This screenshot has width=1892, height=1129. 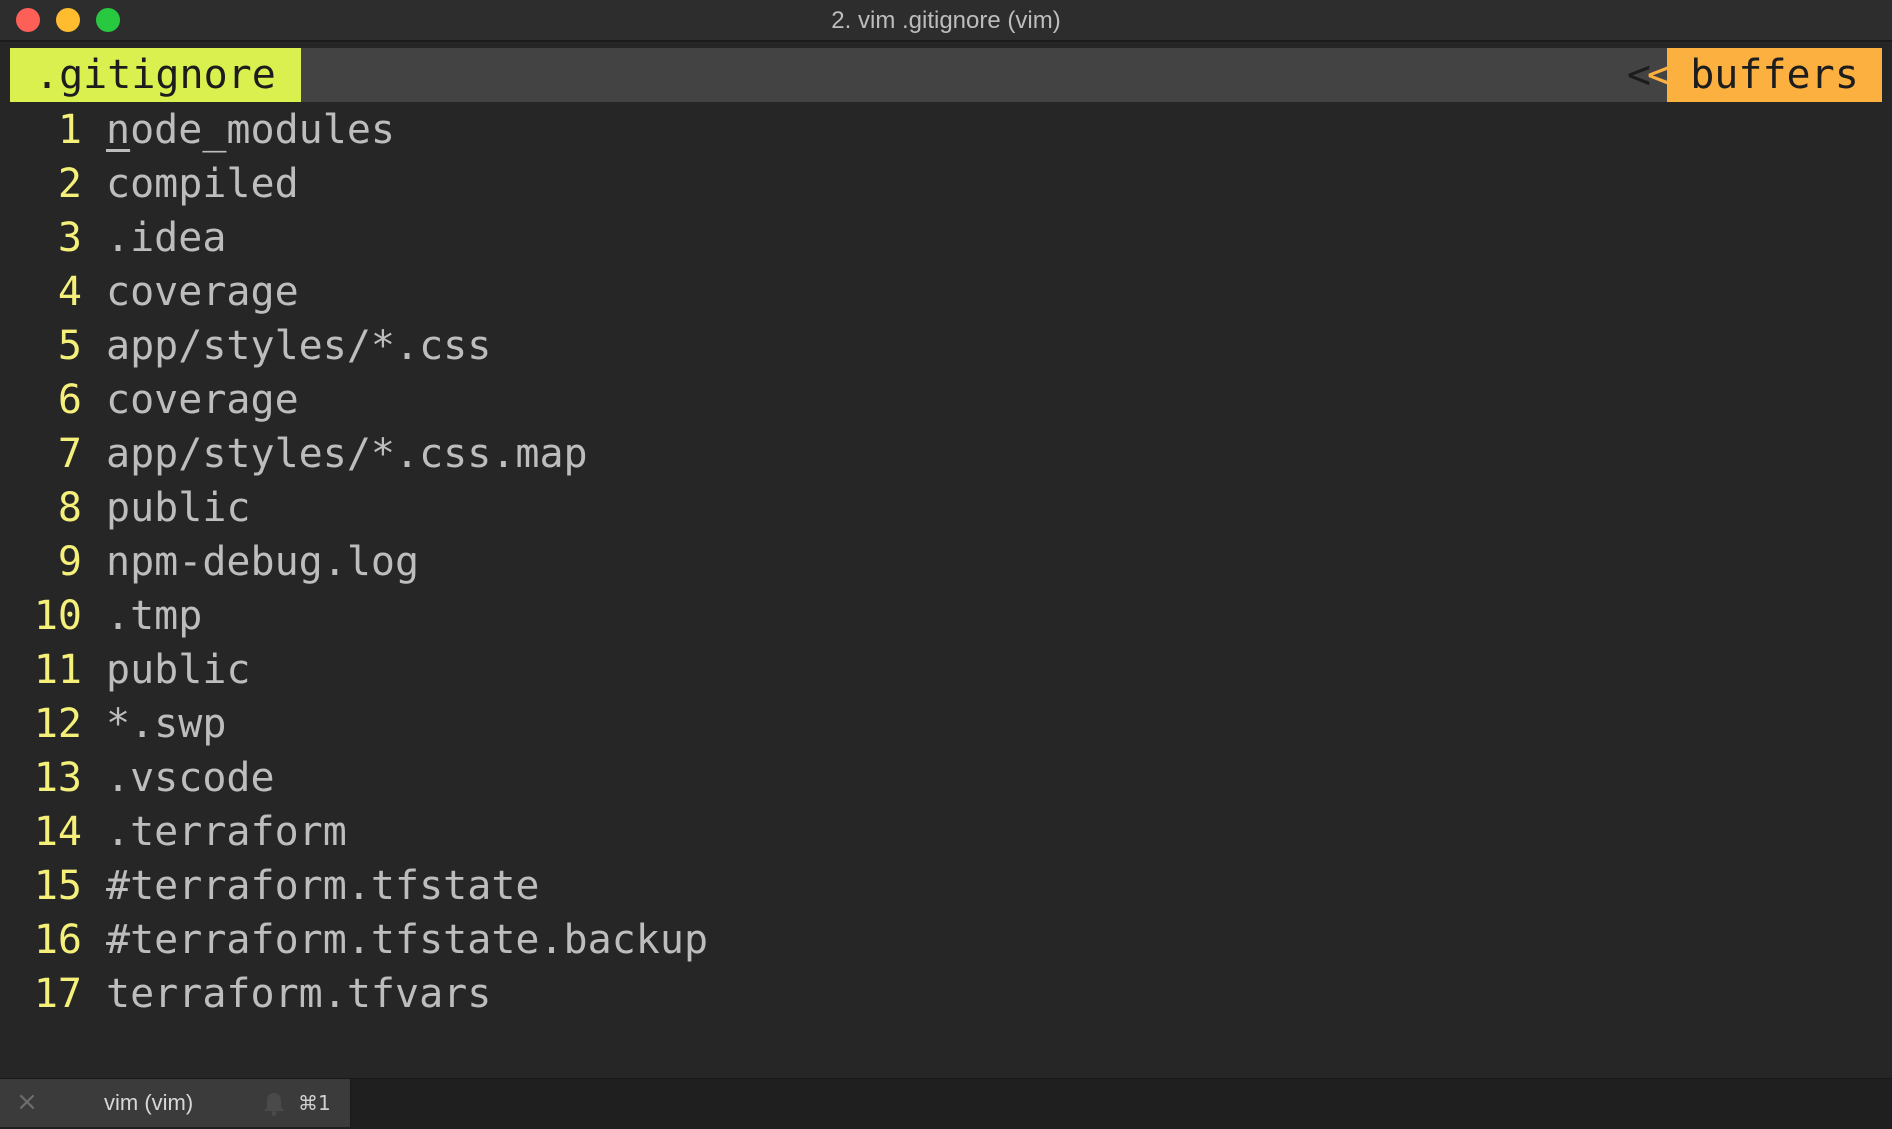 I want to click on line-text: compiled, so click(x=202, y=184).